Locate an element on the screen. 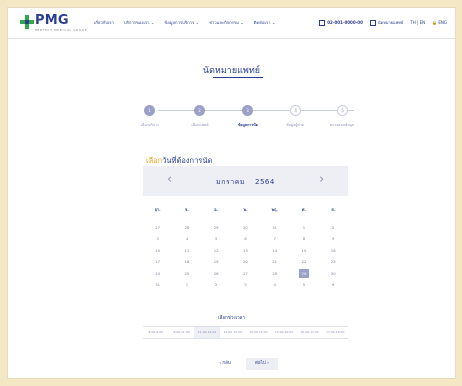  calendar-week-row: 10 11 12 13 14 15 16 is located at coordinates (245, 251).